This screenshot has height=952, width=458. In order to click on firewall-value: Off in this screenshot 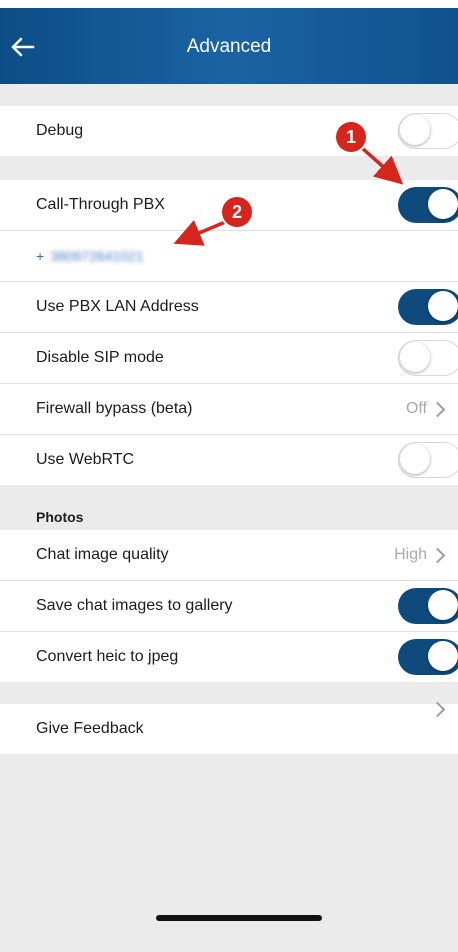, I will do `click(426, 409)`.